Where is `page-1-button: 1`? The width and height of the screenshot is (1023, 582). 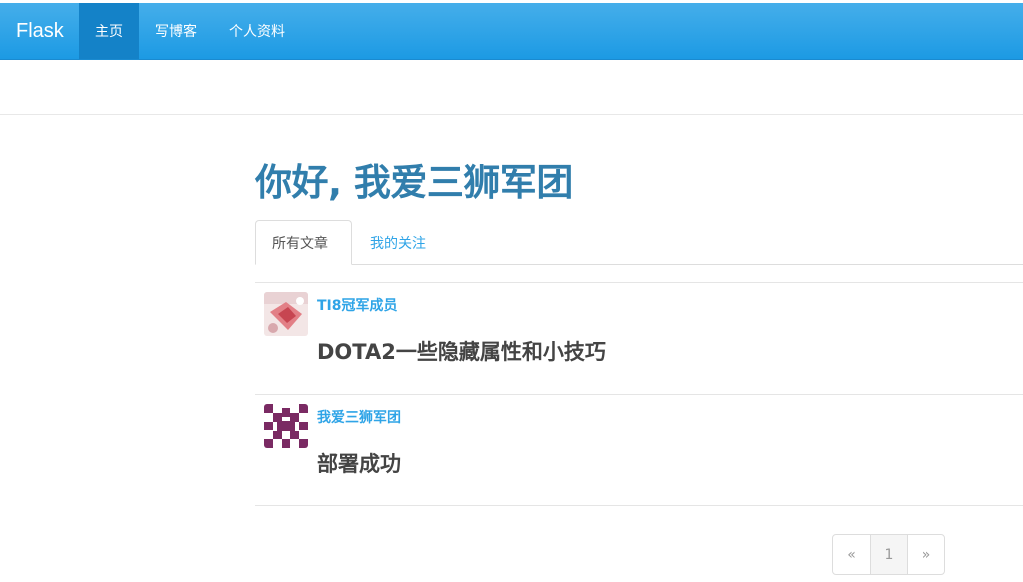
page-1-button: 1 is located at coordinates (888, 554).